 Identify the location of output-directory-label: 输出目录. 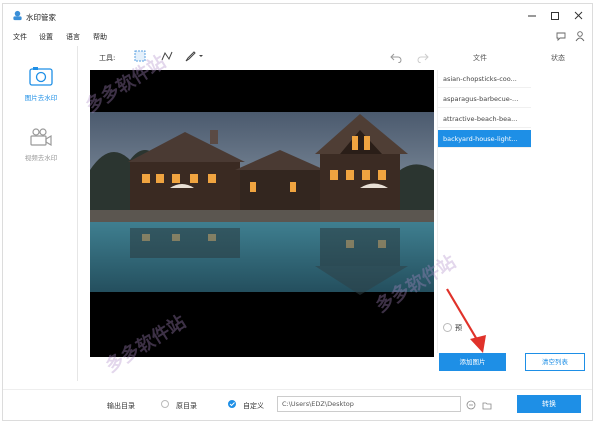
(121, 406).